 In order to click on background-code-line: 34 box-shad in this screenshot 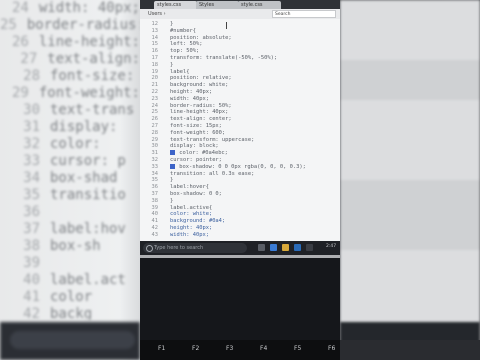, I will do `click(70, 178)`.